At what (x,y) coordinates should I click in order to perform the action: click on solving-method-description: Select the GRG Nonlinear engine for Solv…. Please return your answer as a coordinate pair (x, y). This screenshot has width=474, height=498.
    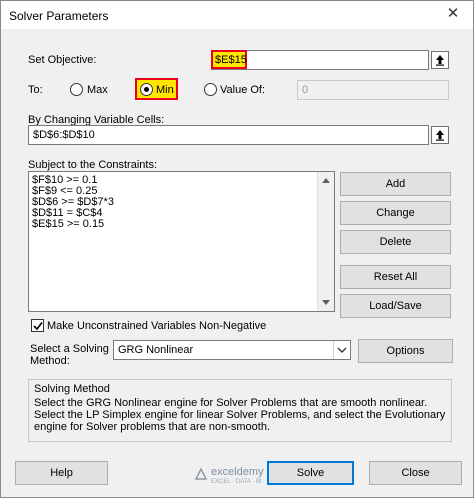
    Looking at the image, I should click on (240, 415).